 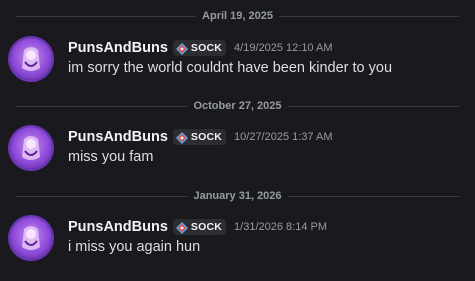 I want to click on date-divider: January 31, 2026, so click(x=237, y=196).